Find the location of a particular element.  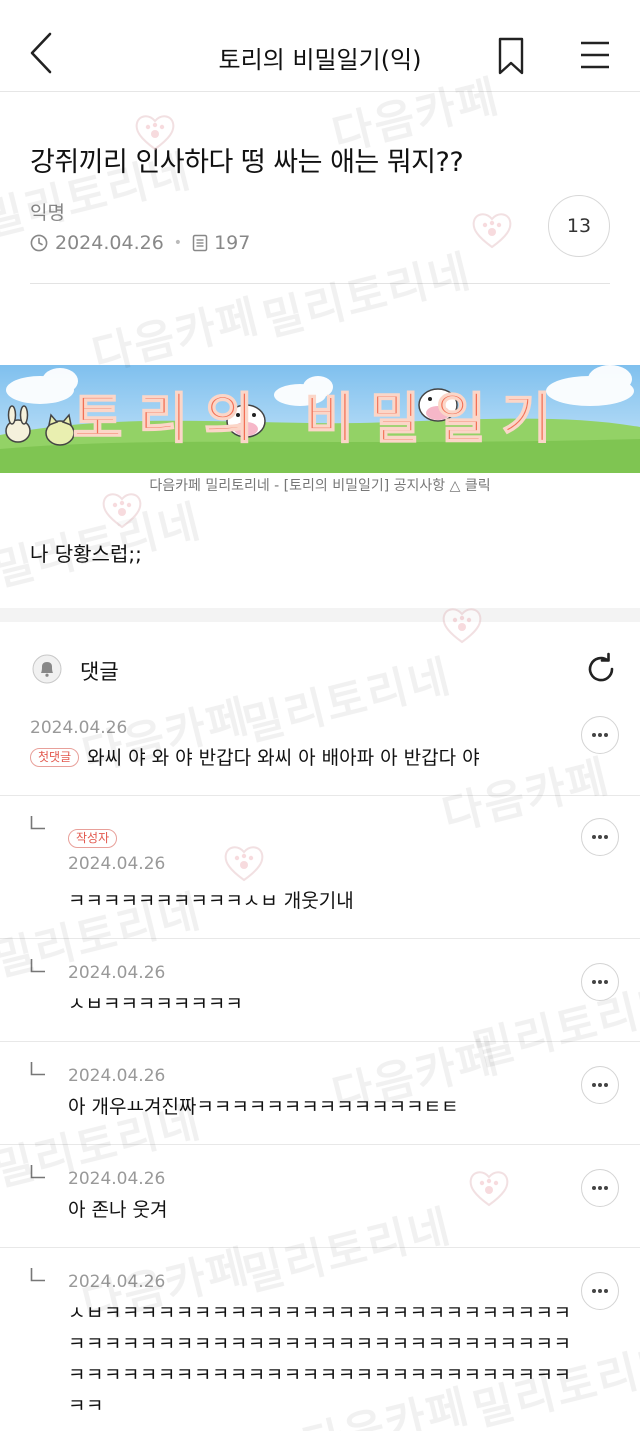

first-comment-badge: 첫댓글 is located at coordinates (55, 757).